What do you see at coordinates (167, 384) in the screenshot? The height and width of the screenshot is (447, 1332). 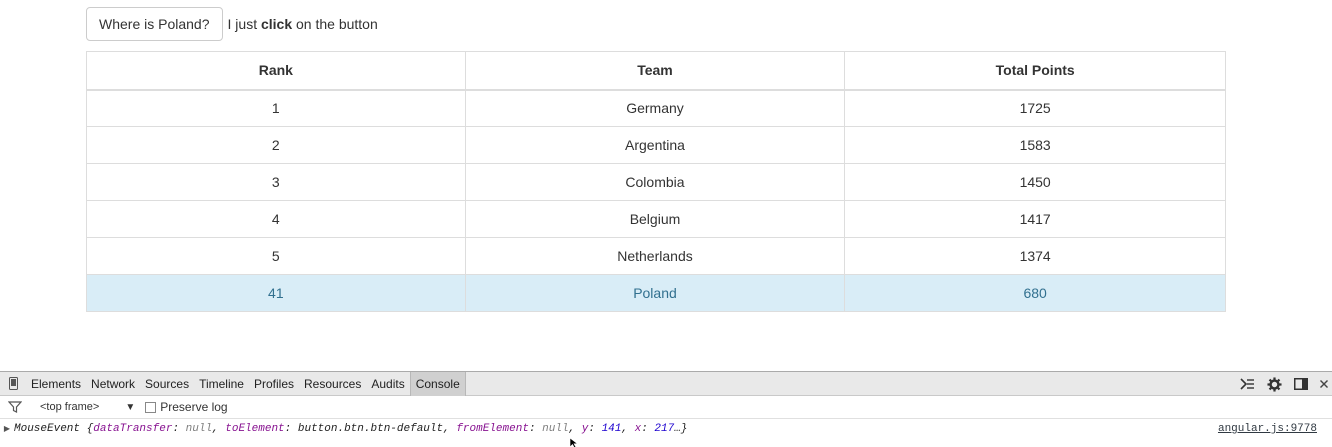 I see `tab-sources: Sources` at bounding box center [167, 384].